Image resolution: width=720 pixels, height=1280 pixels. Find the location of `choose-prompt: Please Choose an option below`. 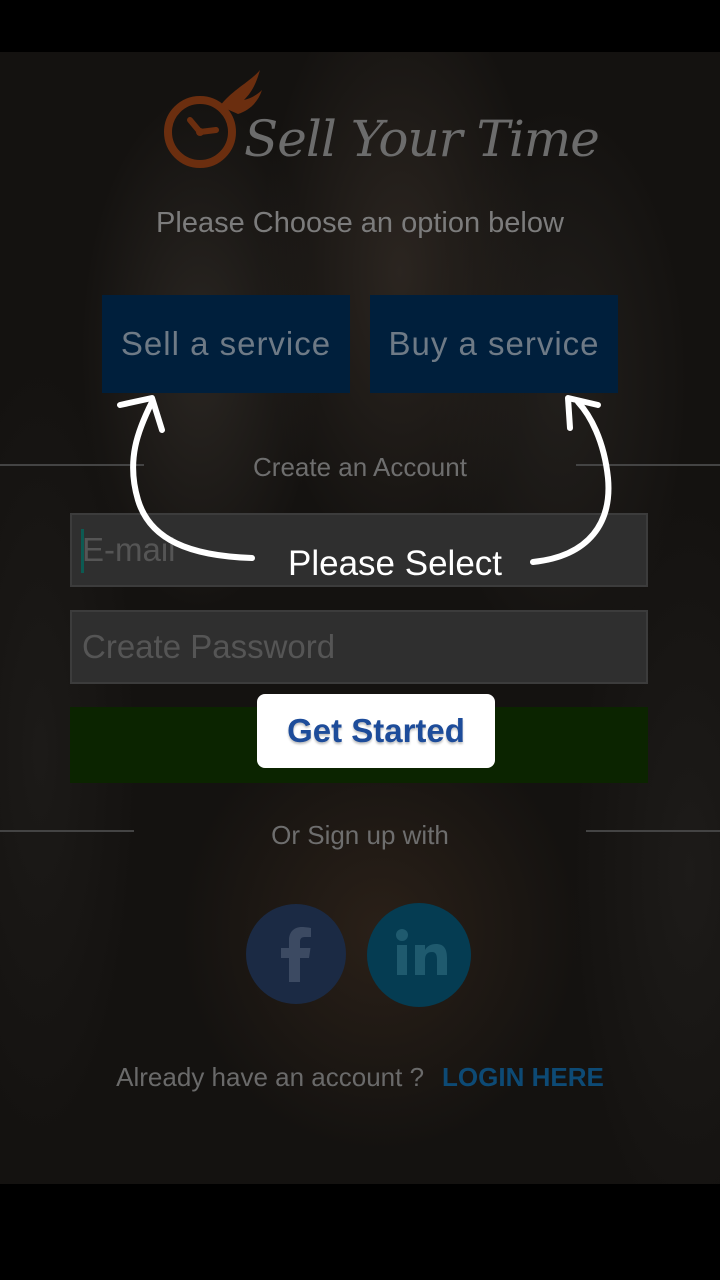

choose-prompt: Please Choose an option below is located at coordinates (360, 223).